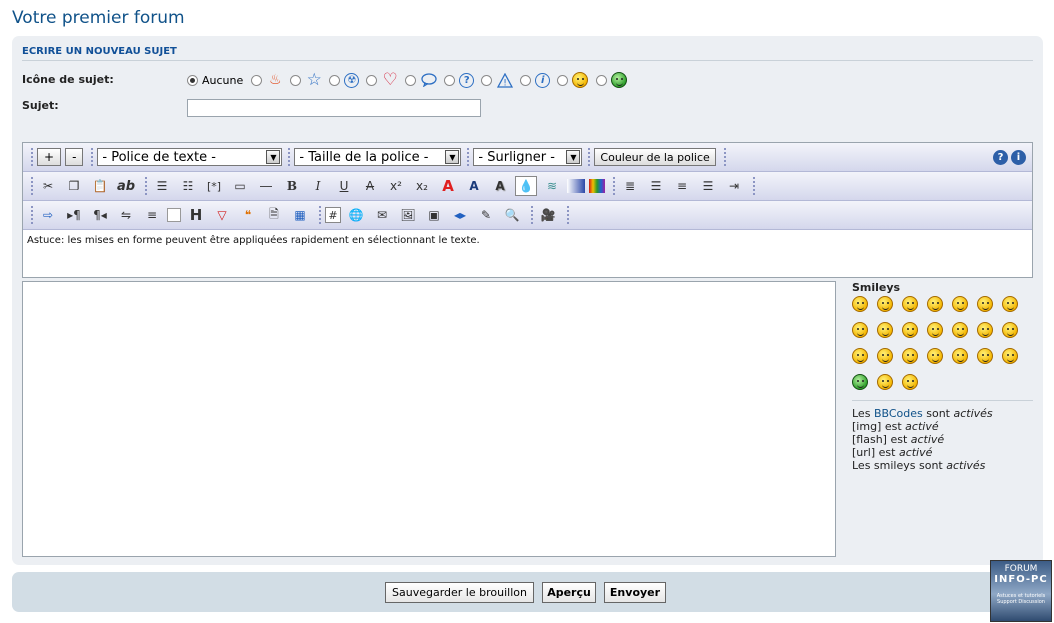  Describe the element at coordinates (152, 215) in the screenshot. I see `marquee-icon: ≡` at that location.